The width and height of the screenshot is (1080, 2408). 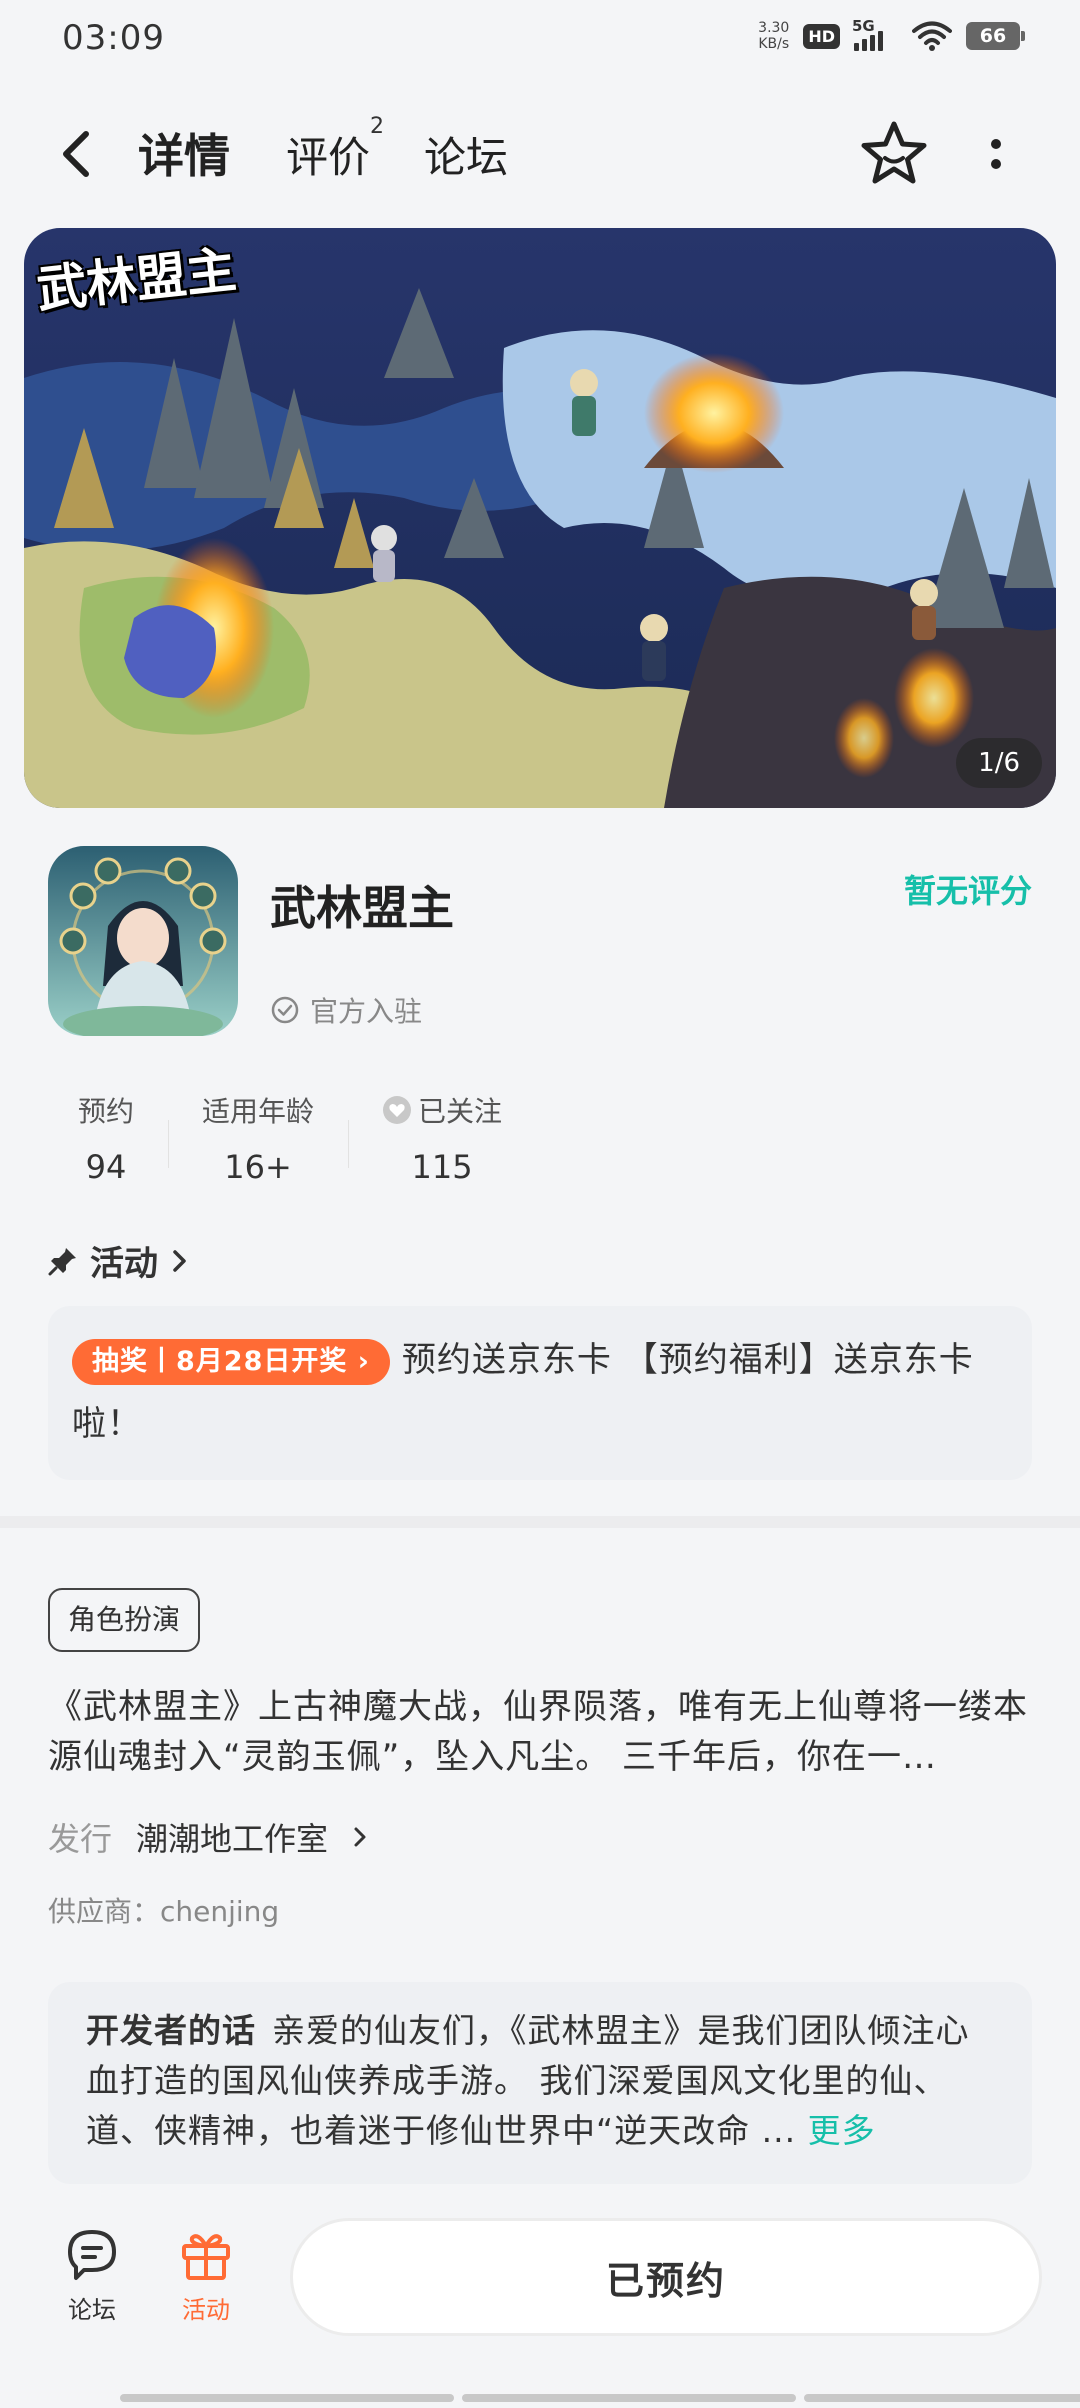 I want to click on app-stats: 预约 94 适用年龄 16+ 已关注 115, so click(x=292, y=1138).